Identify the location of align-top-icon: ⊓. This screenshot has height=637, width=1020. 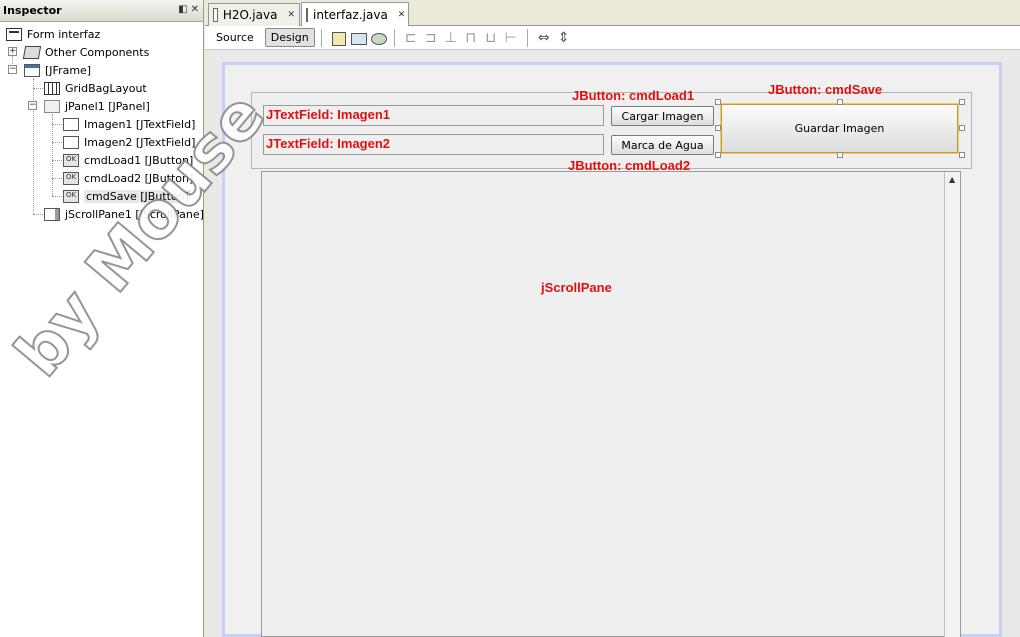
(471, 38).